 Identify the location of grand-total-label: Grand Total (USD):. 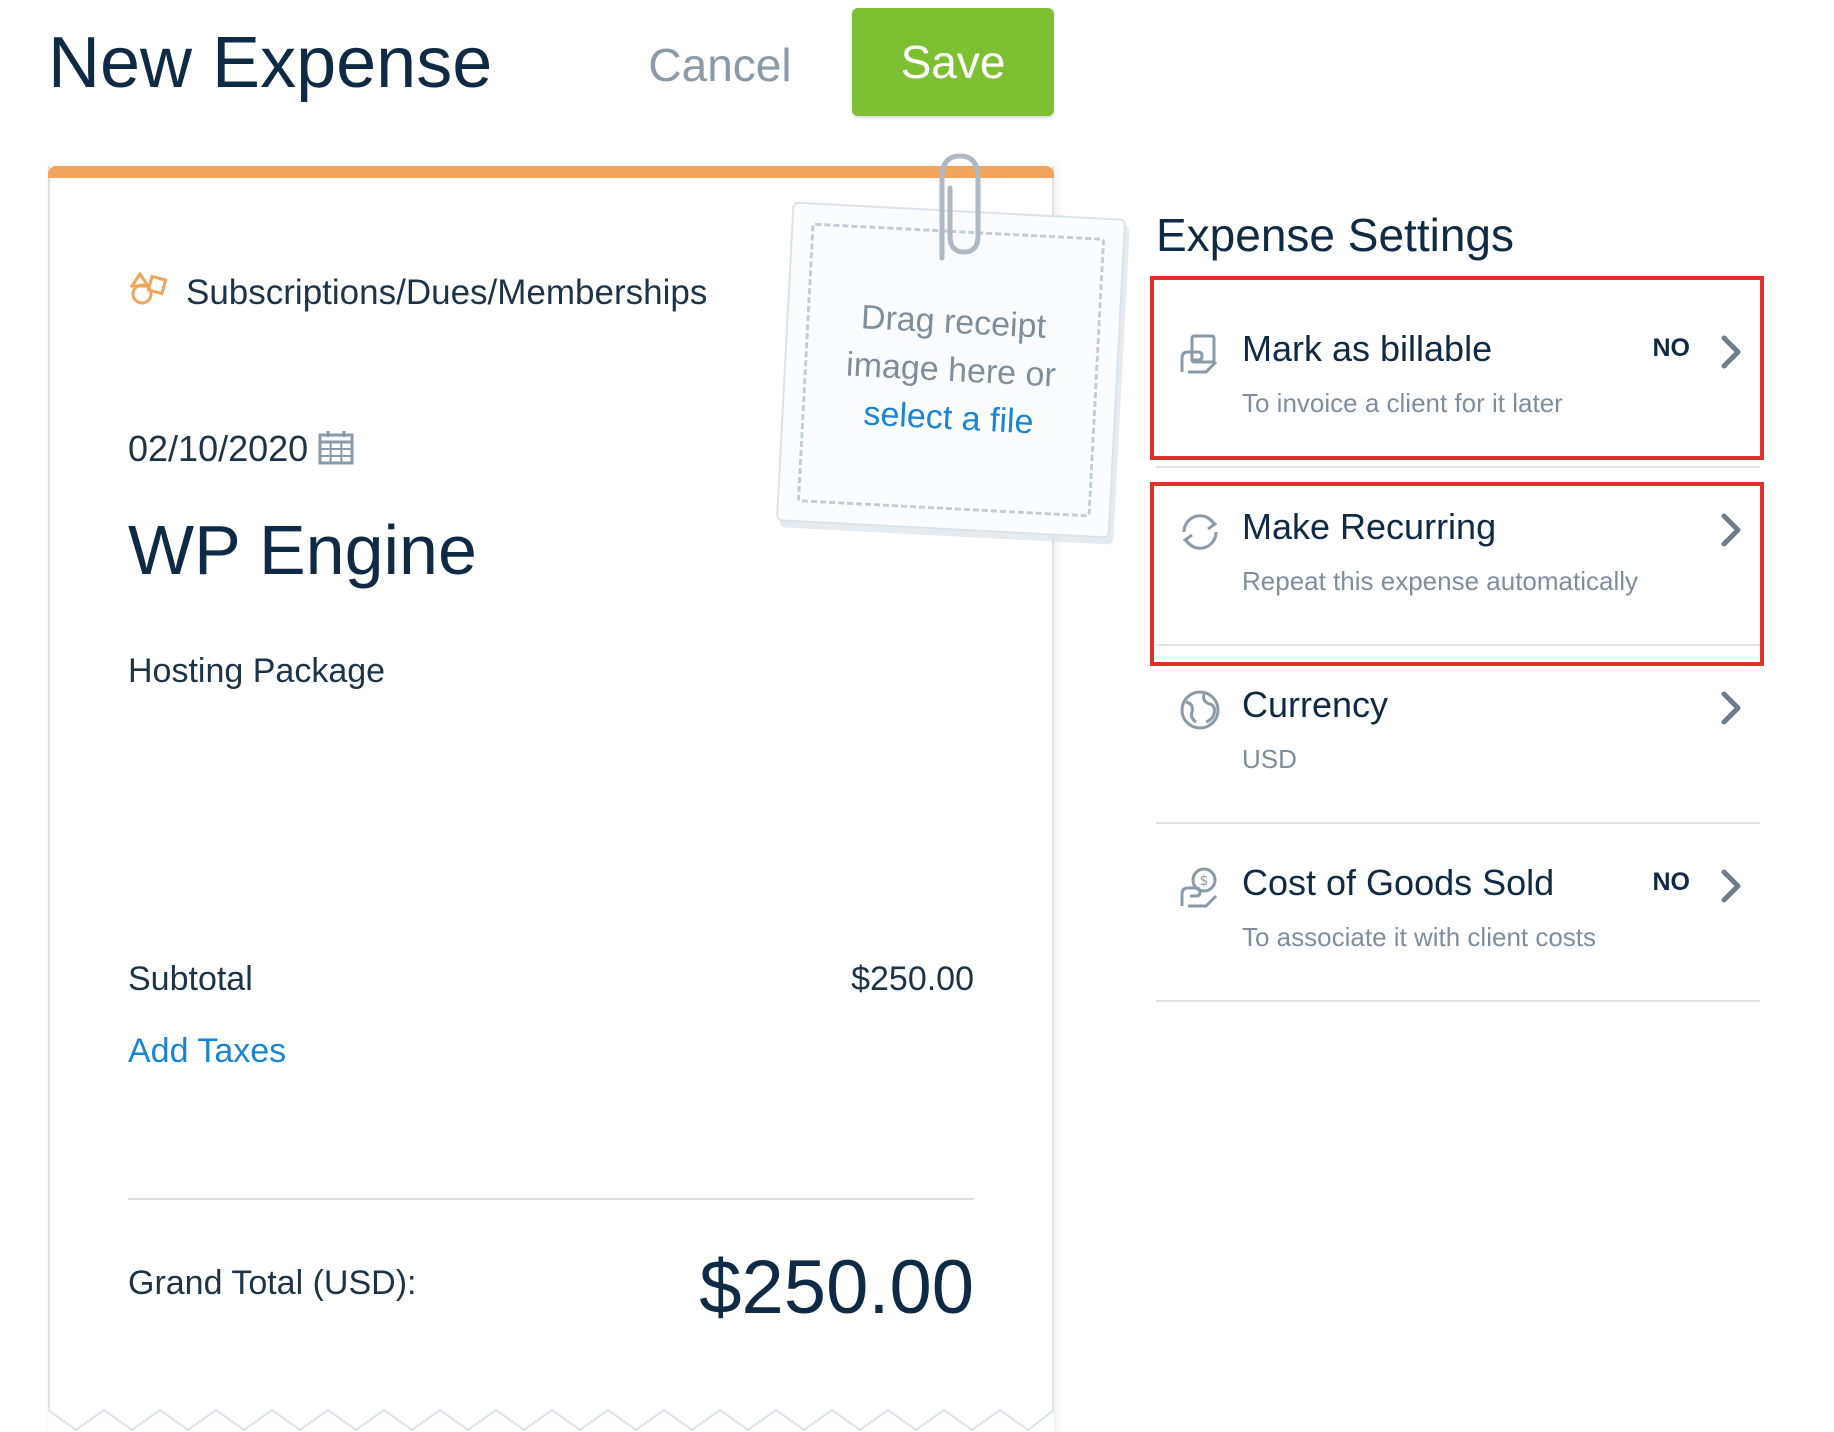
(272, 1283).